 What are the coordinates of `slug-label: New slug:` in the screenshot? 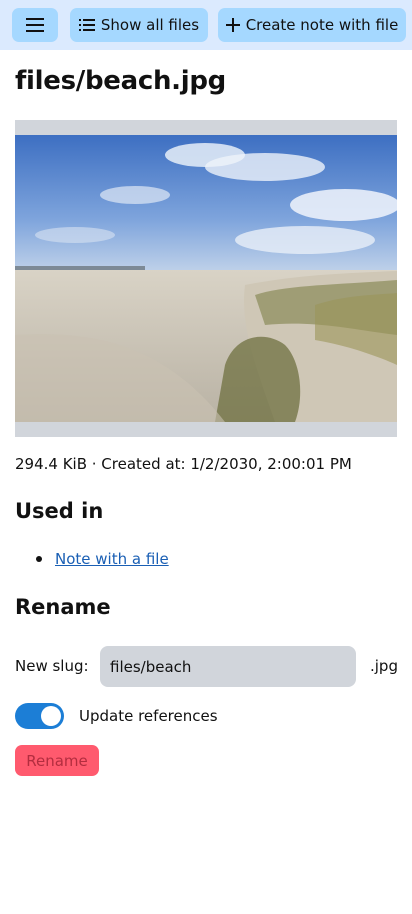 It's located at (52, 666).